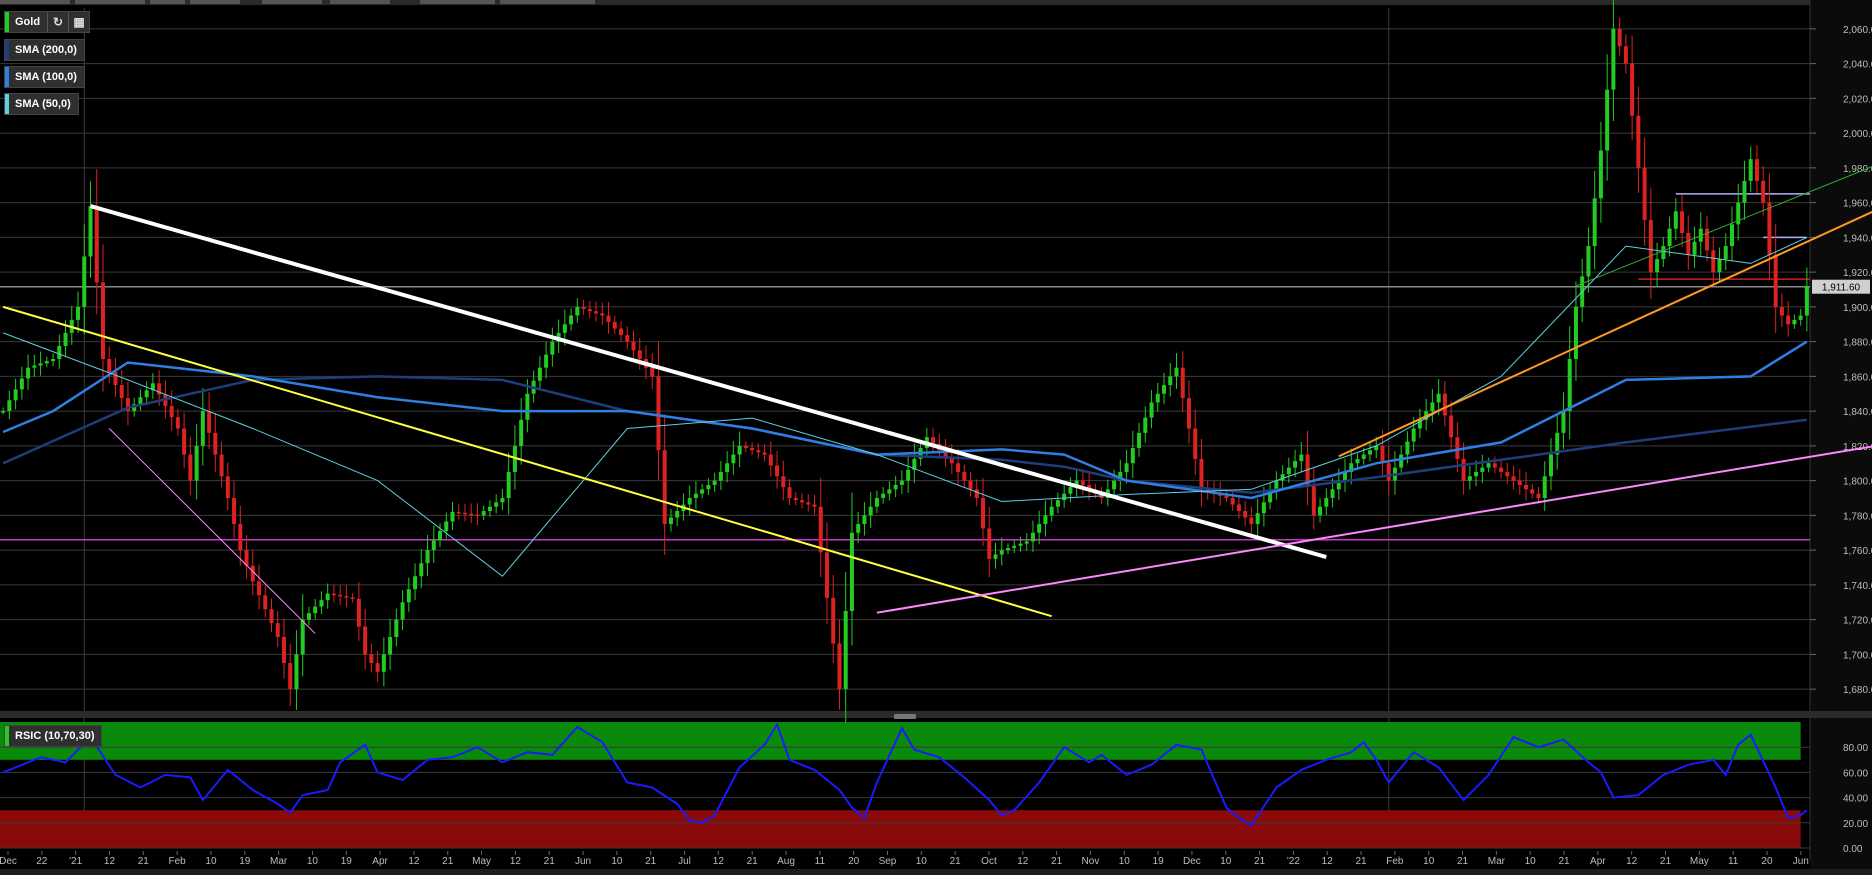 This screenshot has width=1872, height=875. What do you see at coordinates (41, 104) in the screenshot?
I see `indicator-chip-sma-50: SMA (50,0)` at bounding box center [41, 104].